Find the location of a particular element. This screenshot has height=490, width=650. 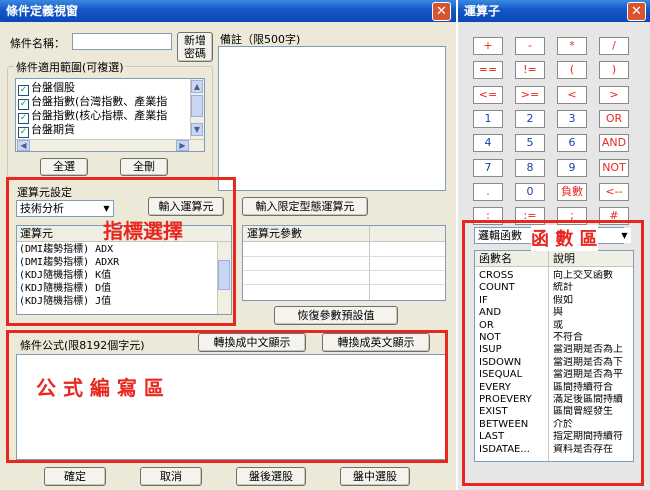

ok-button: 確定 is located at coordinates (75, 476).